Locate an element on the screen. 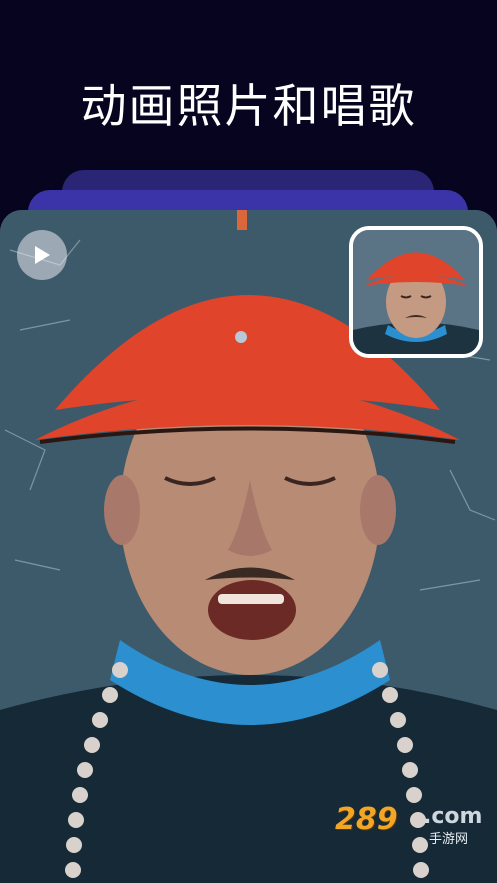 The image size is (497, 883). thumbnail-portrait-image is located at coordinates (416, 292).